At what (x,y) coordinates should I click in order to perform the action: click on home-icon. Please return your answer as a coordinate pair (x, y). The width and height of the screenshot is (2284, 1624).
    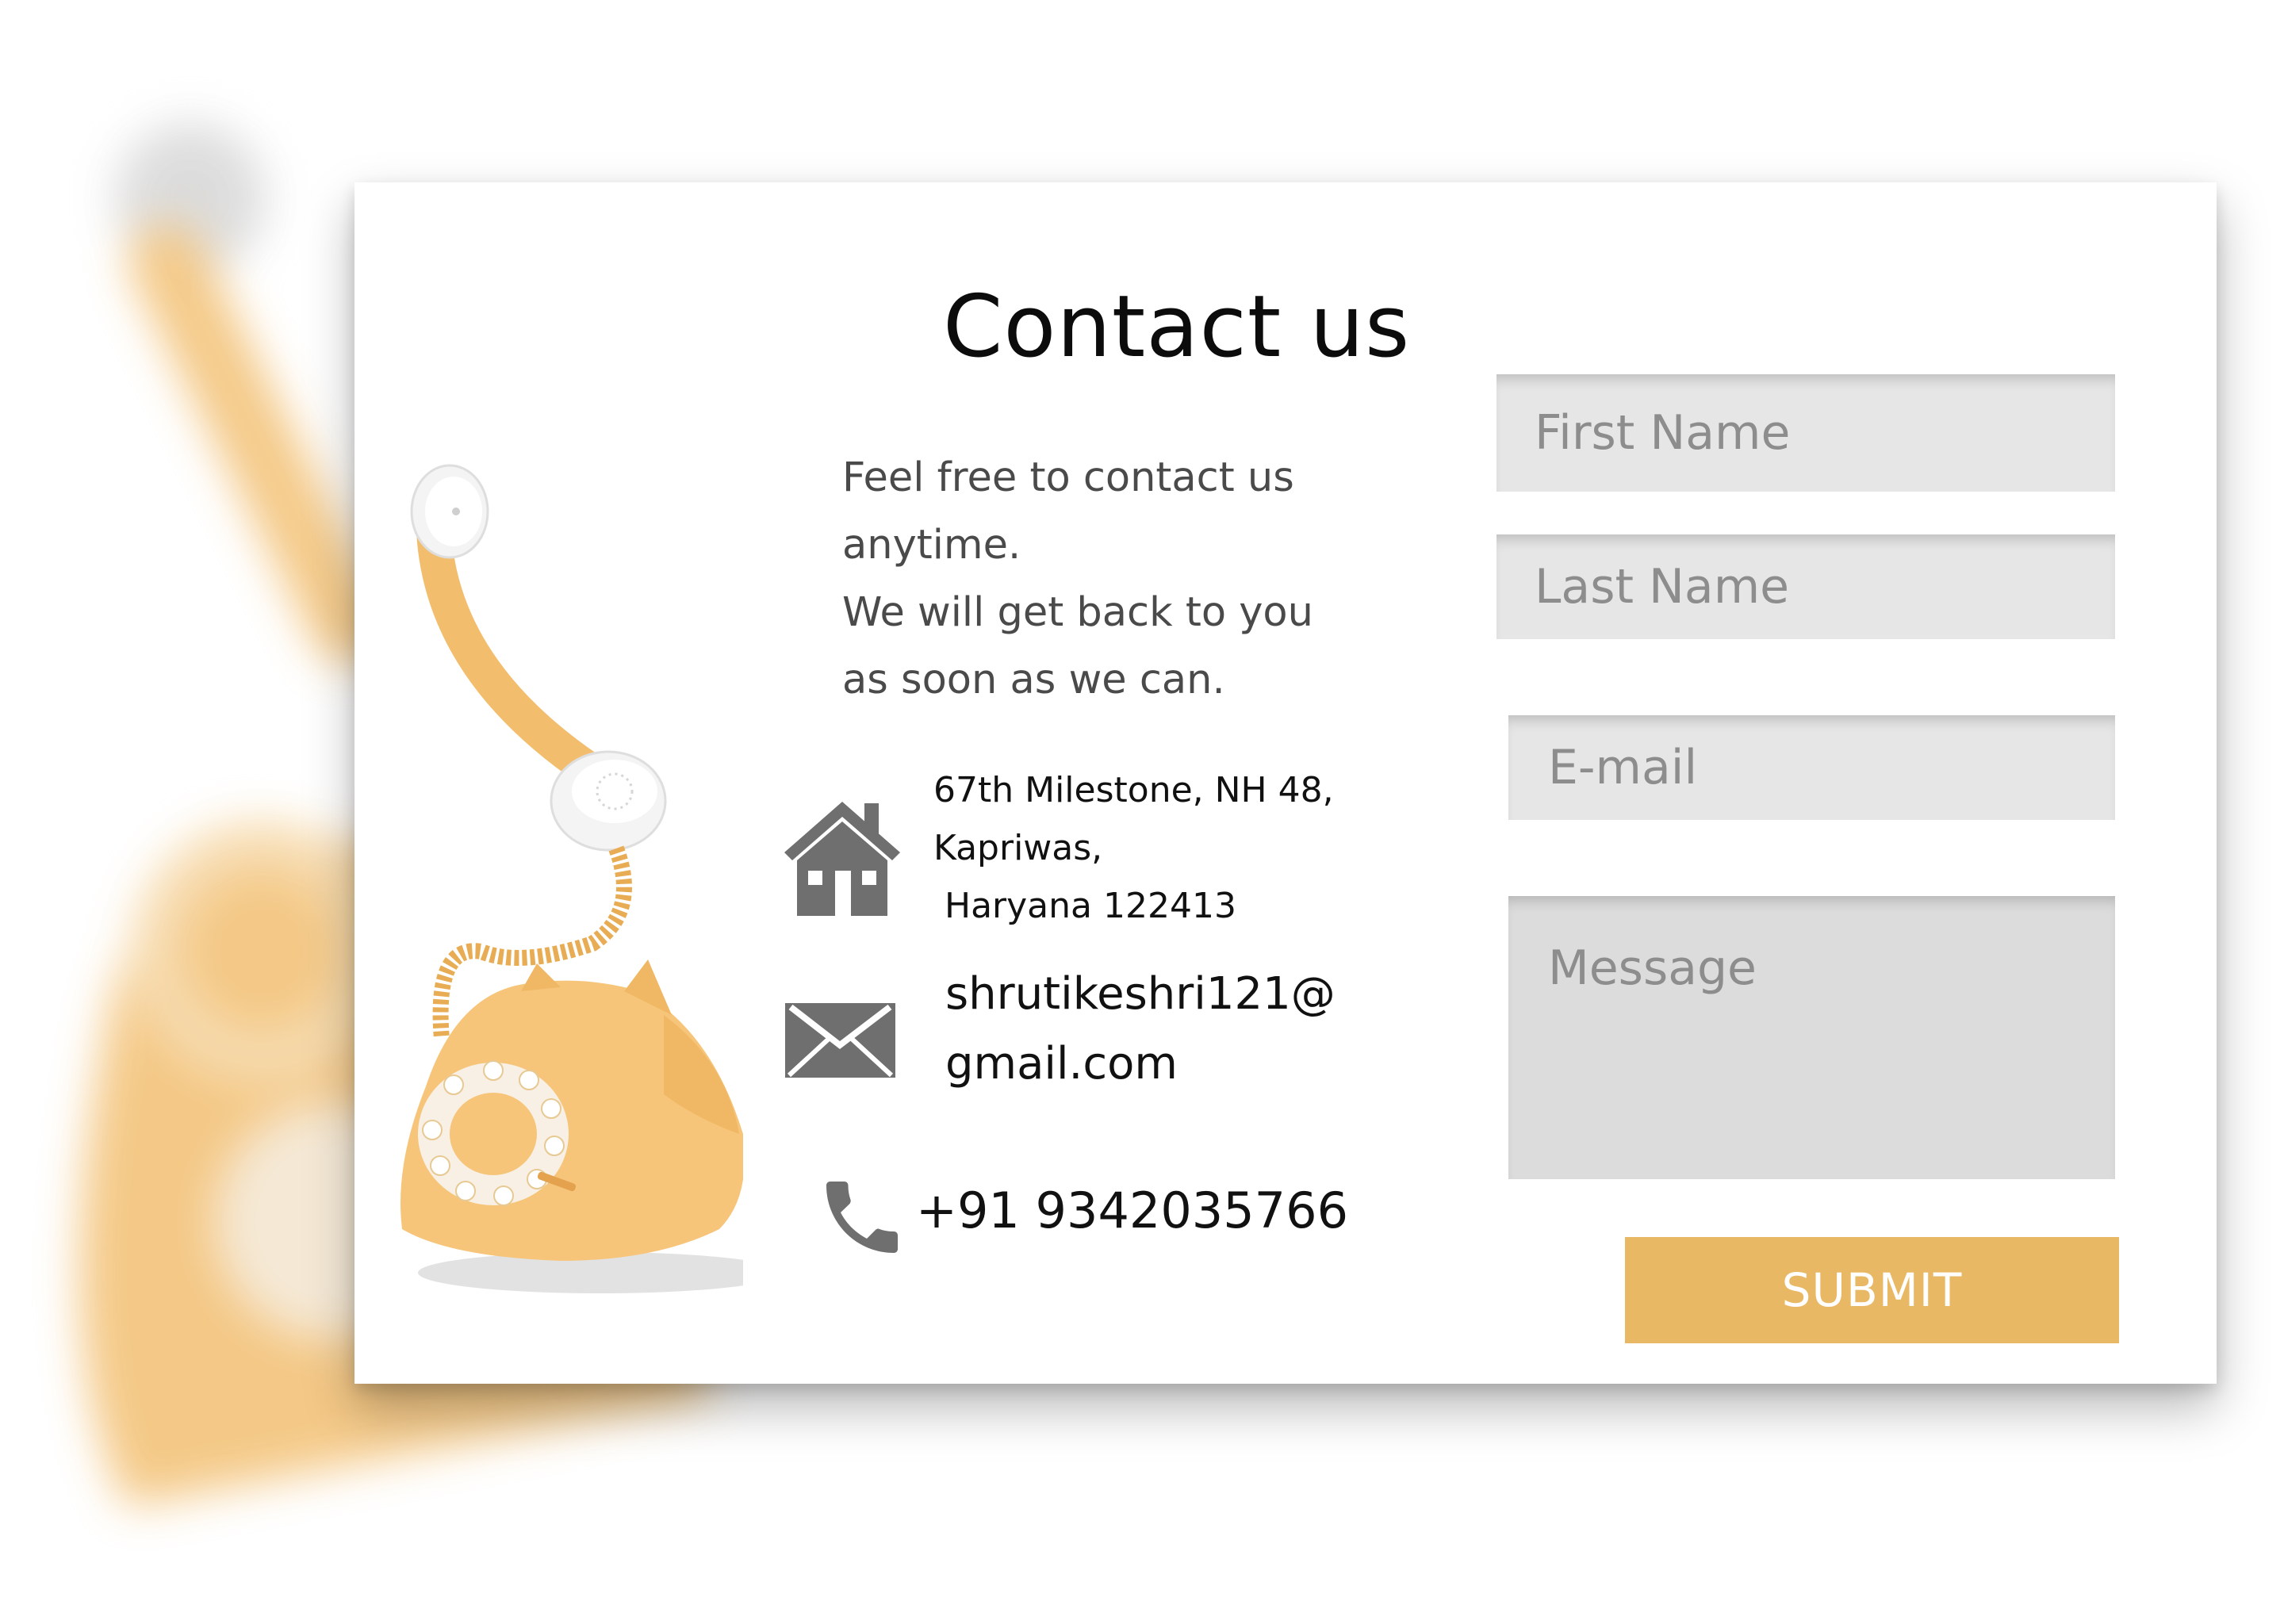
    Looking at the image, I should click on (842, 859).